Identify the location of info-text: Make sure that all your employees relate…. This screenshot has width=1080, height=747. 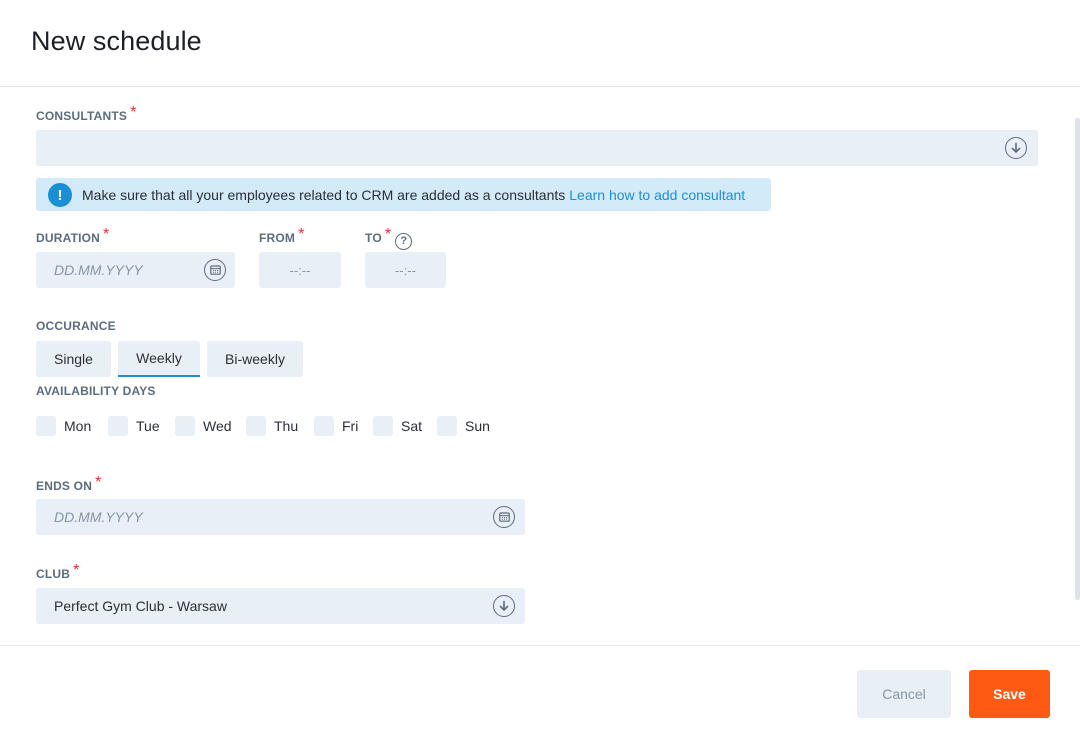
(324, 194).